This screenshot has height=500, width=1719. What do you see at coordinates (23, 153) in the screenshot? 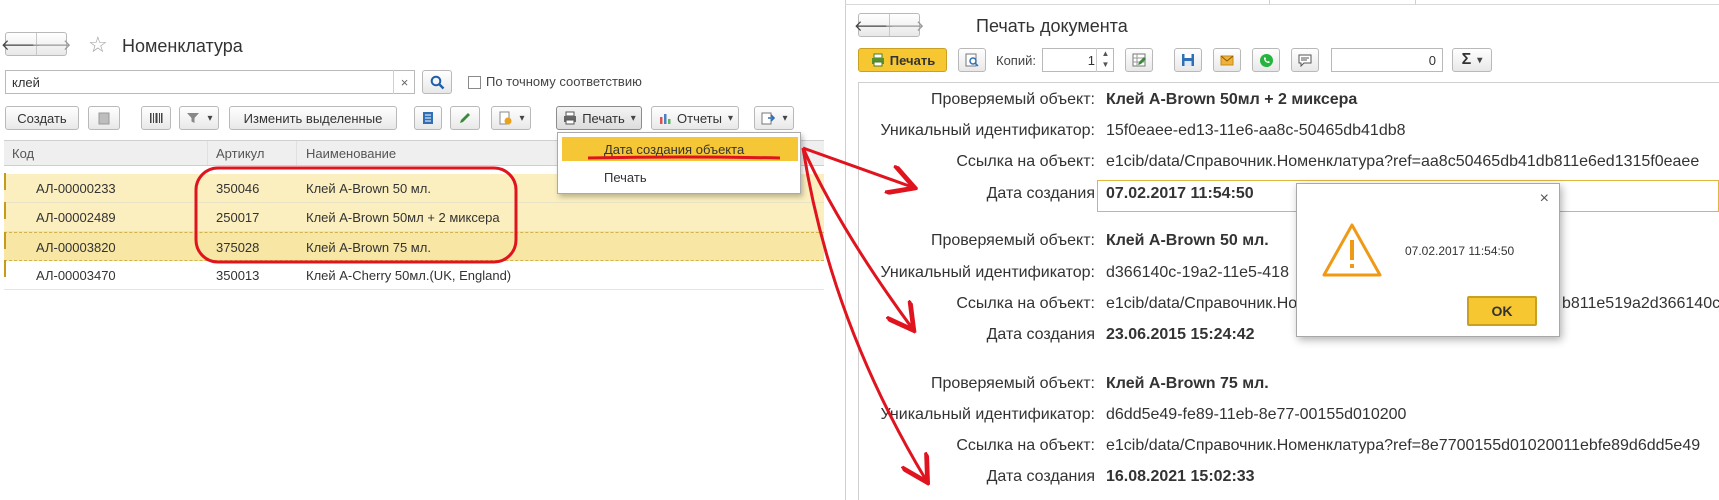
I see `column-header-code: Код` at bounding box center [23, 153].